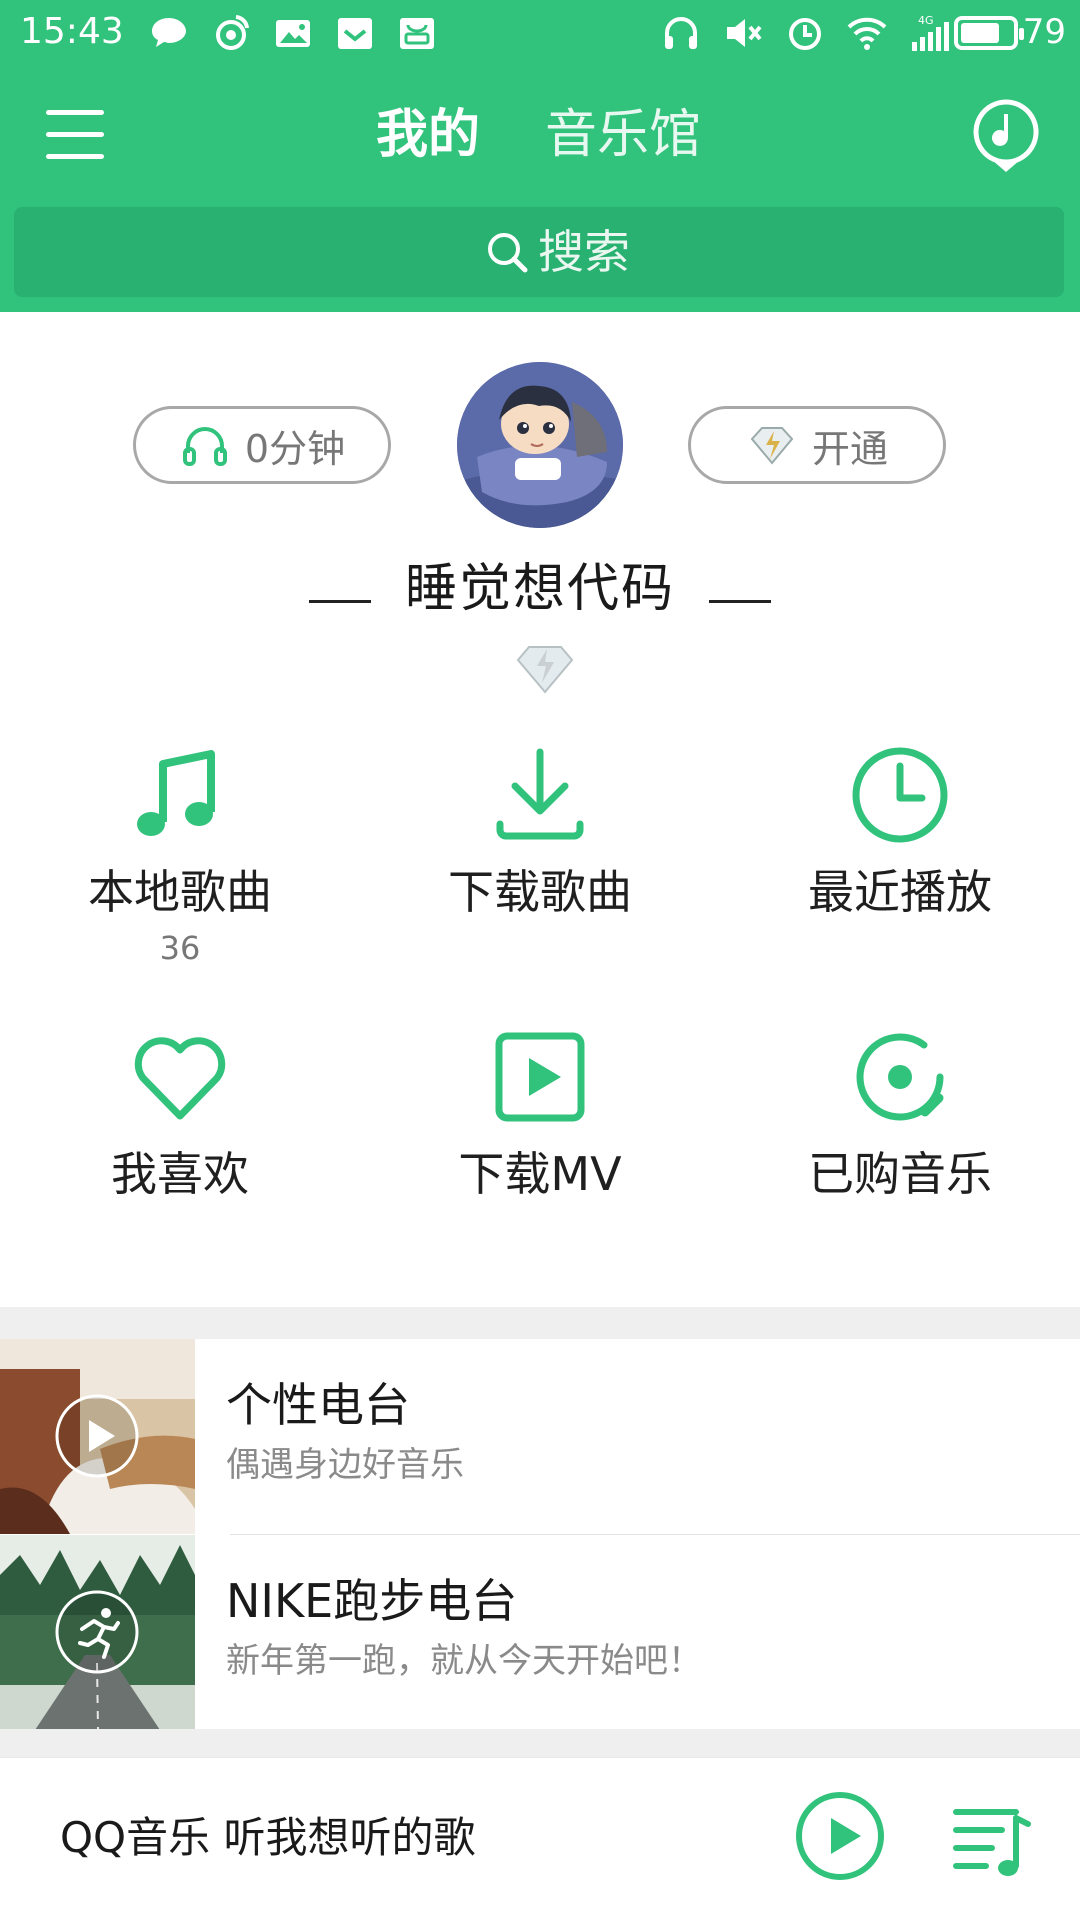  I want to click on grid-recent-played: 最近播放, so click(900, 831).